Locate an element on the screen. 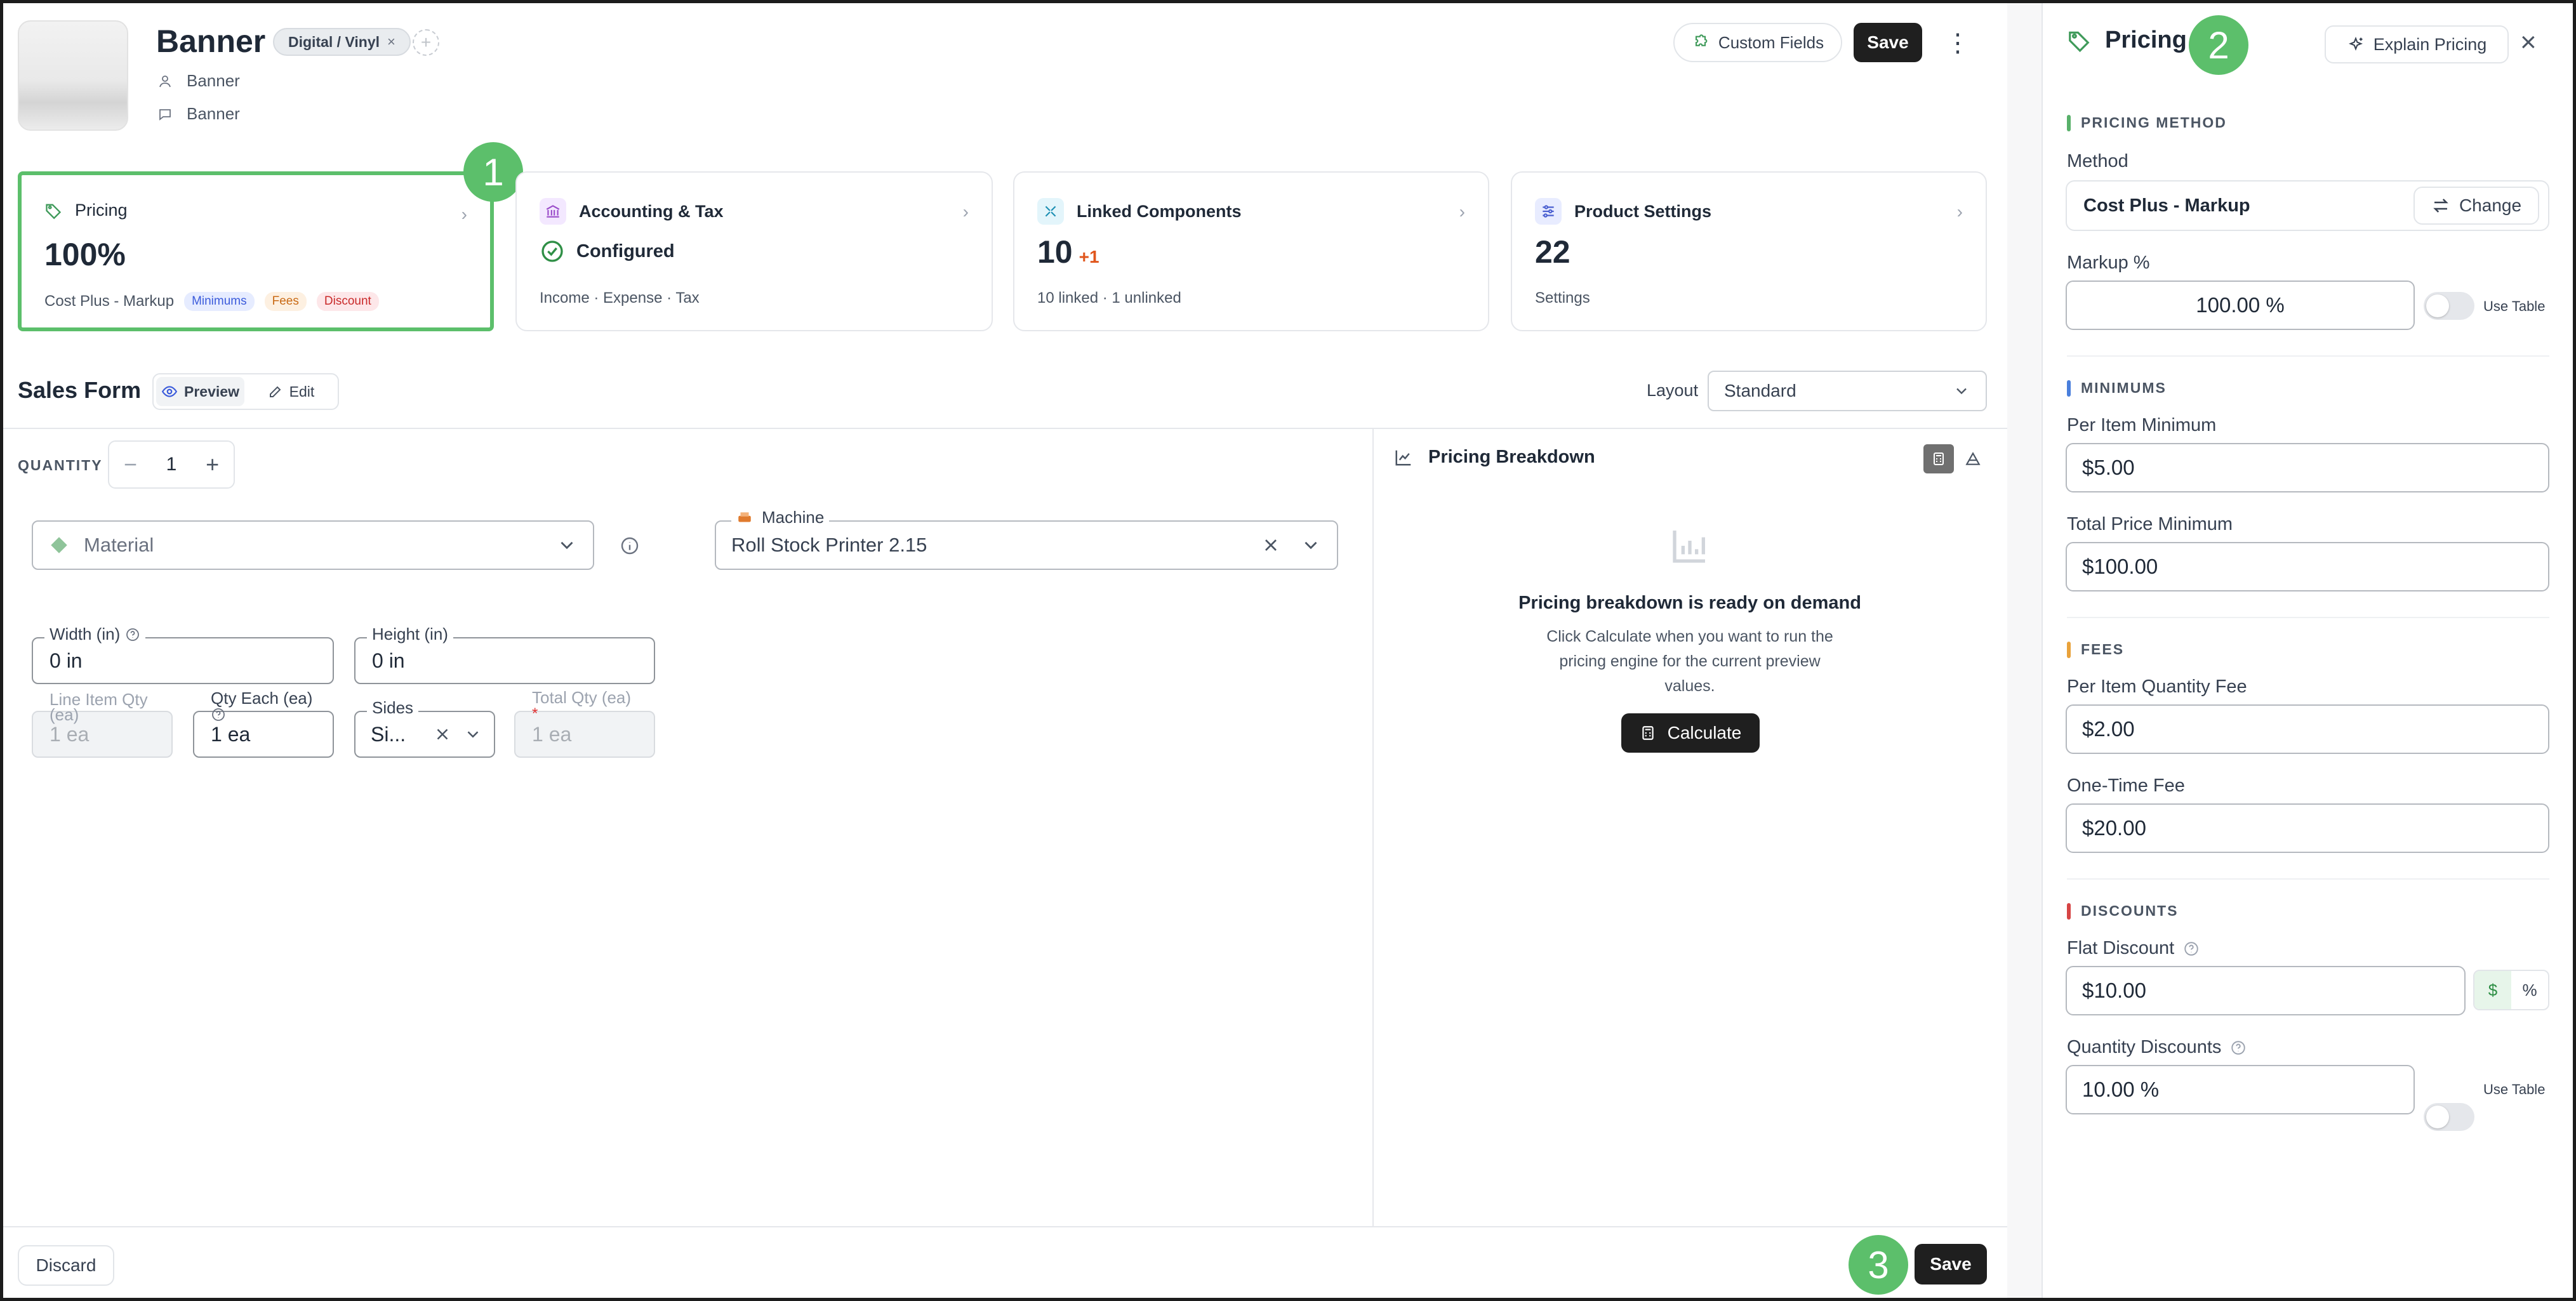 This screenshot has height=1301, width=2576. machine-label: Machine is located at coordinates (793, 517).